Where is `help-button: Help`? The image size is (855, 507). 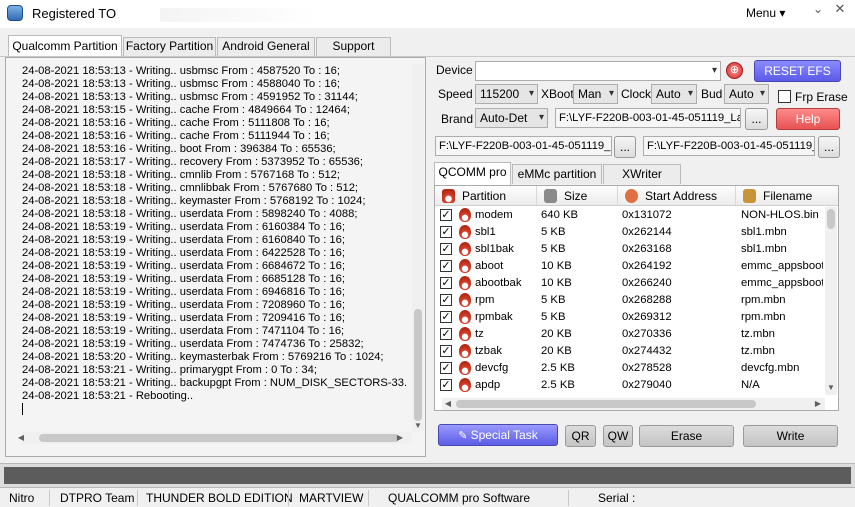 help-button: Help is located at coordinates (808, 119).